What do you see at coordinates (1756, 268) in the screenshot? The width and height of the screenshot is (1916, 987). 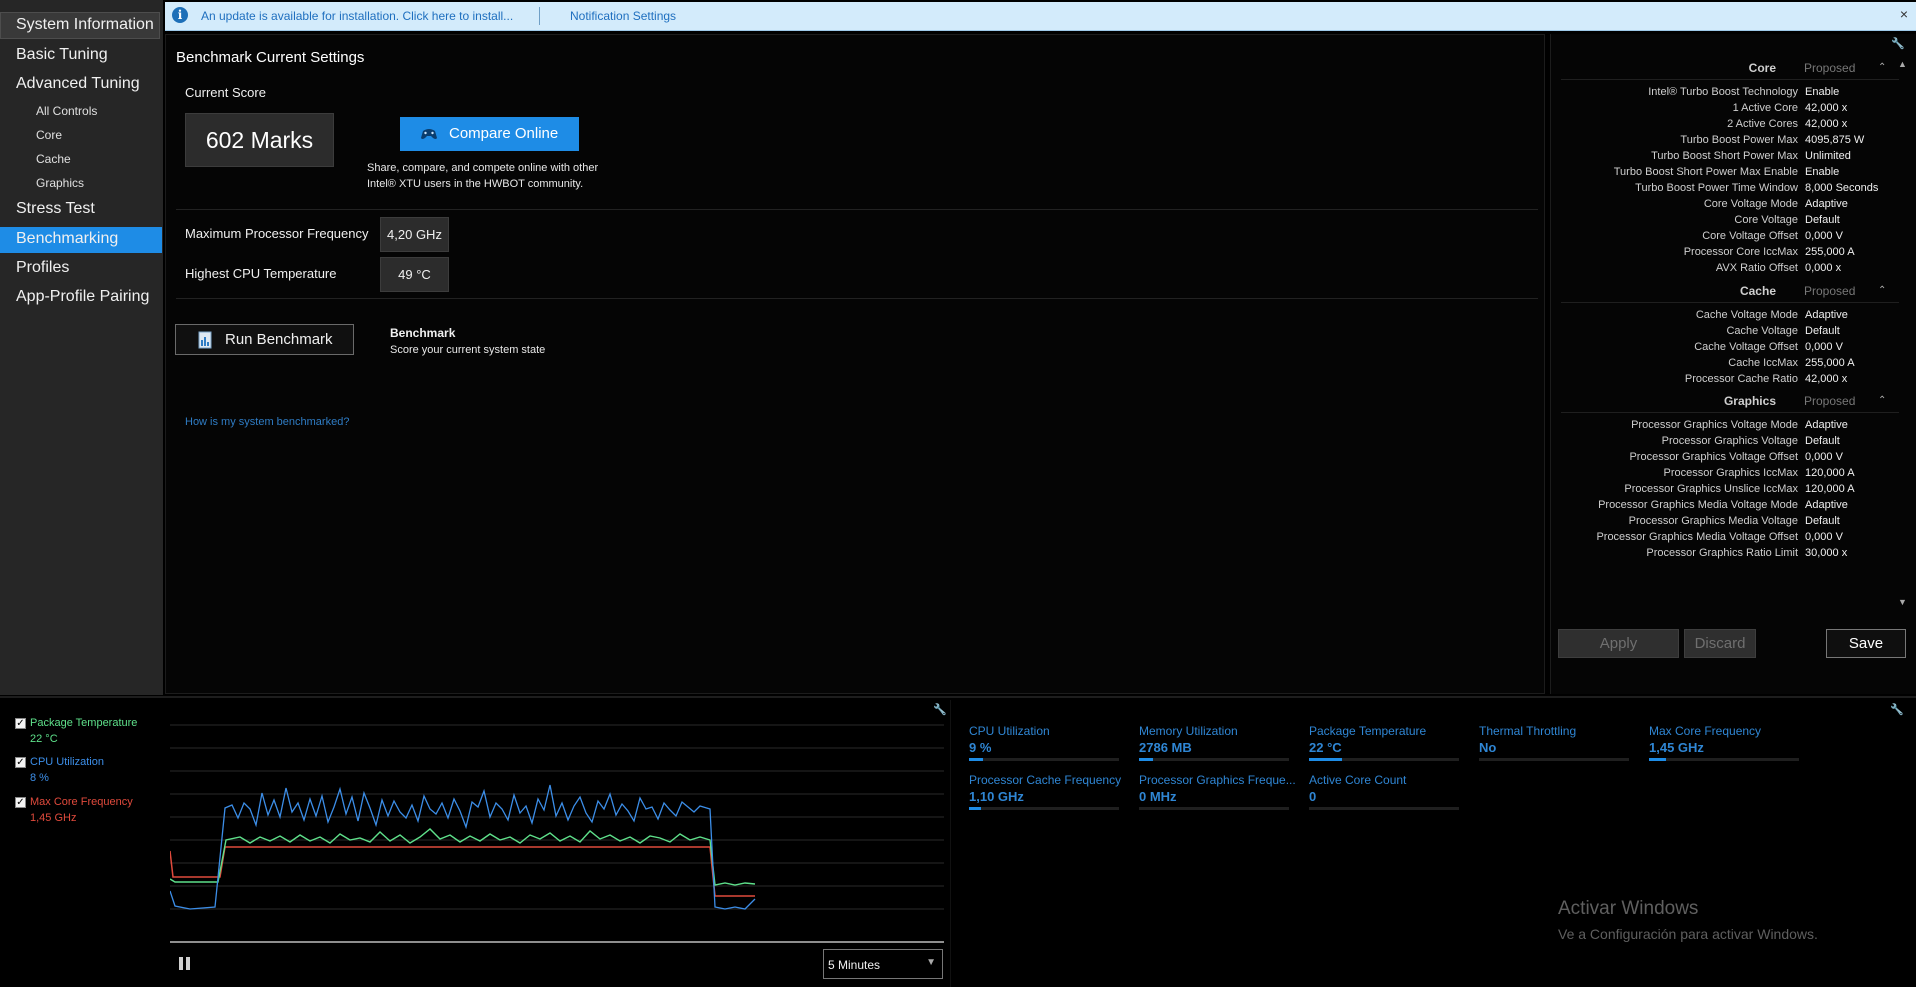 I see `setting-name: AVX Ratio Offset` at bounding box center [1756, 268].